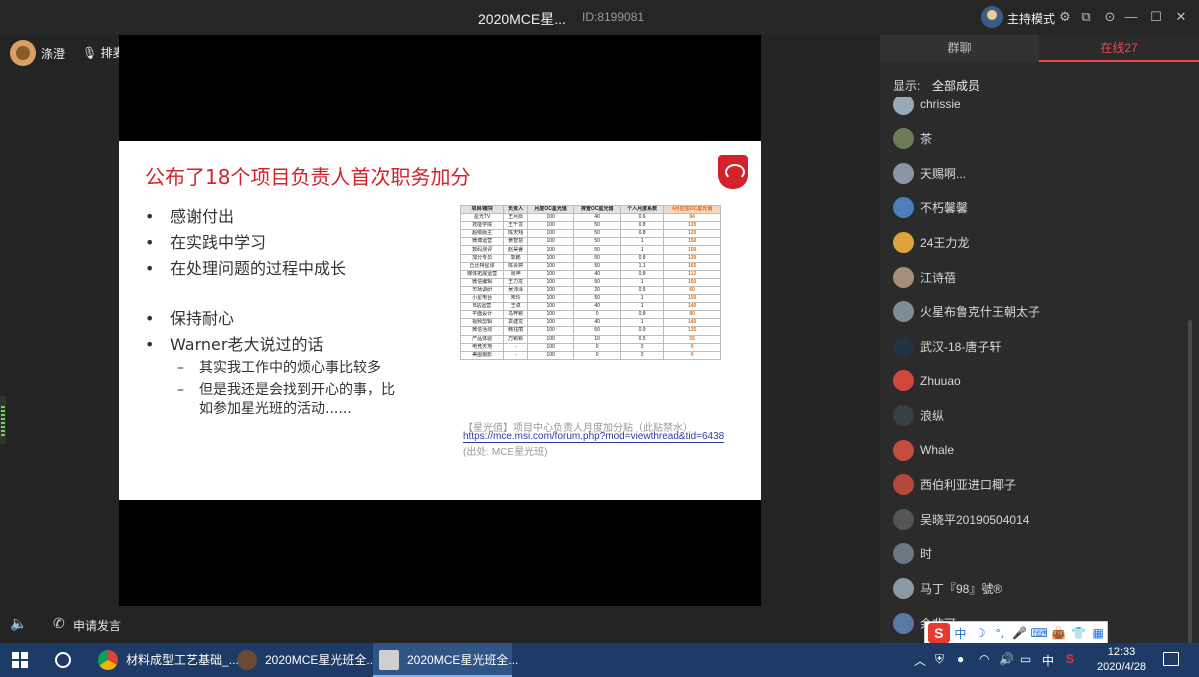  What do you see at coordinates (1006, 659) in the screenshot?
I see `volume-icon: 🔊` at bounding box center [1006, 659].